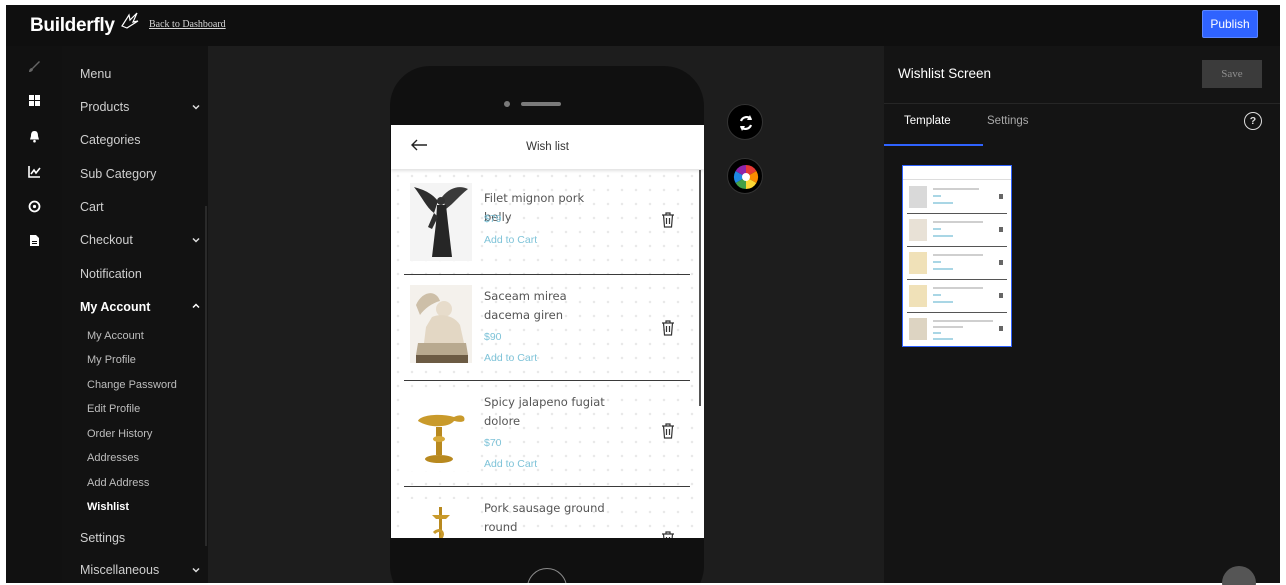 The width and height of the screenshot is (1286, 585). What do you see at coordinates (118, 174) in the screenshot?
I see `sidebar-item-sub-category: Sub Category` at bounding box center [118, 174].